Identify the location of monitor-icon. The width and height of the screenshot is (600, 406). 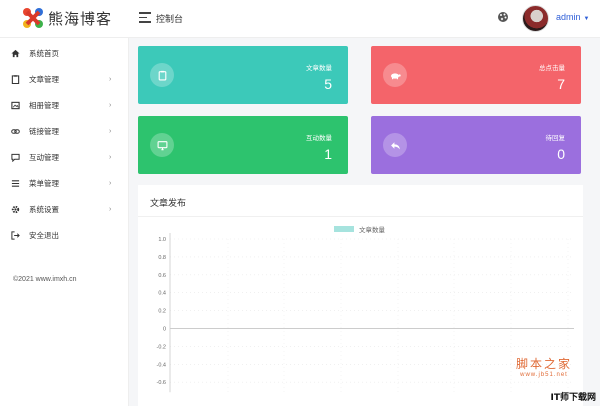
(162, 145).